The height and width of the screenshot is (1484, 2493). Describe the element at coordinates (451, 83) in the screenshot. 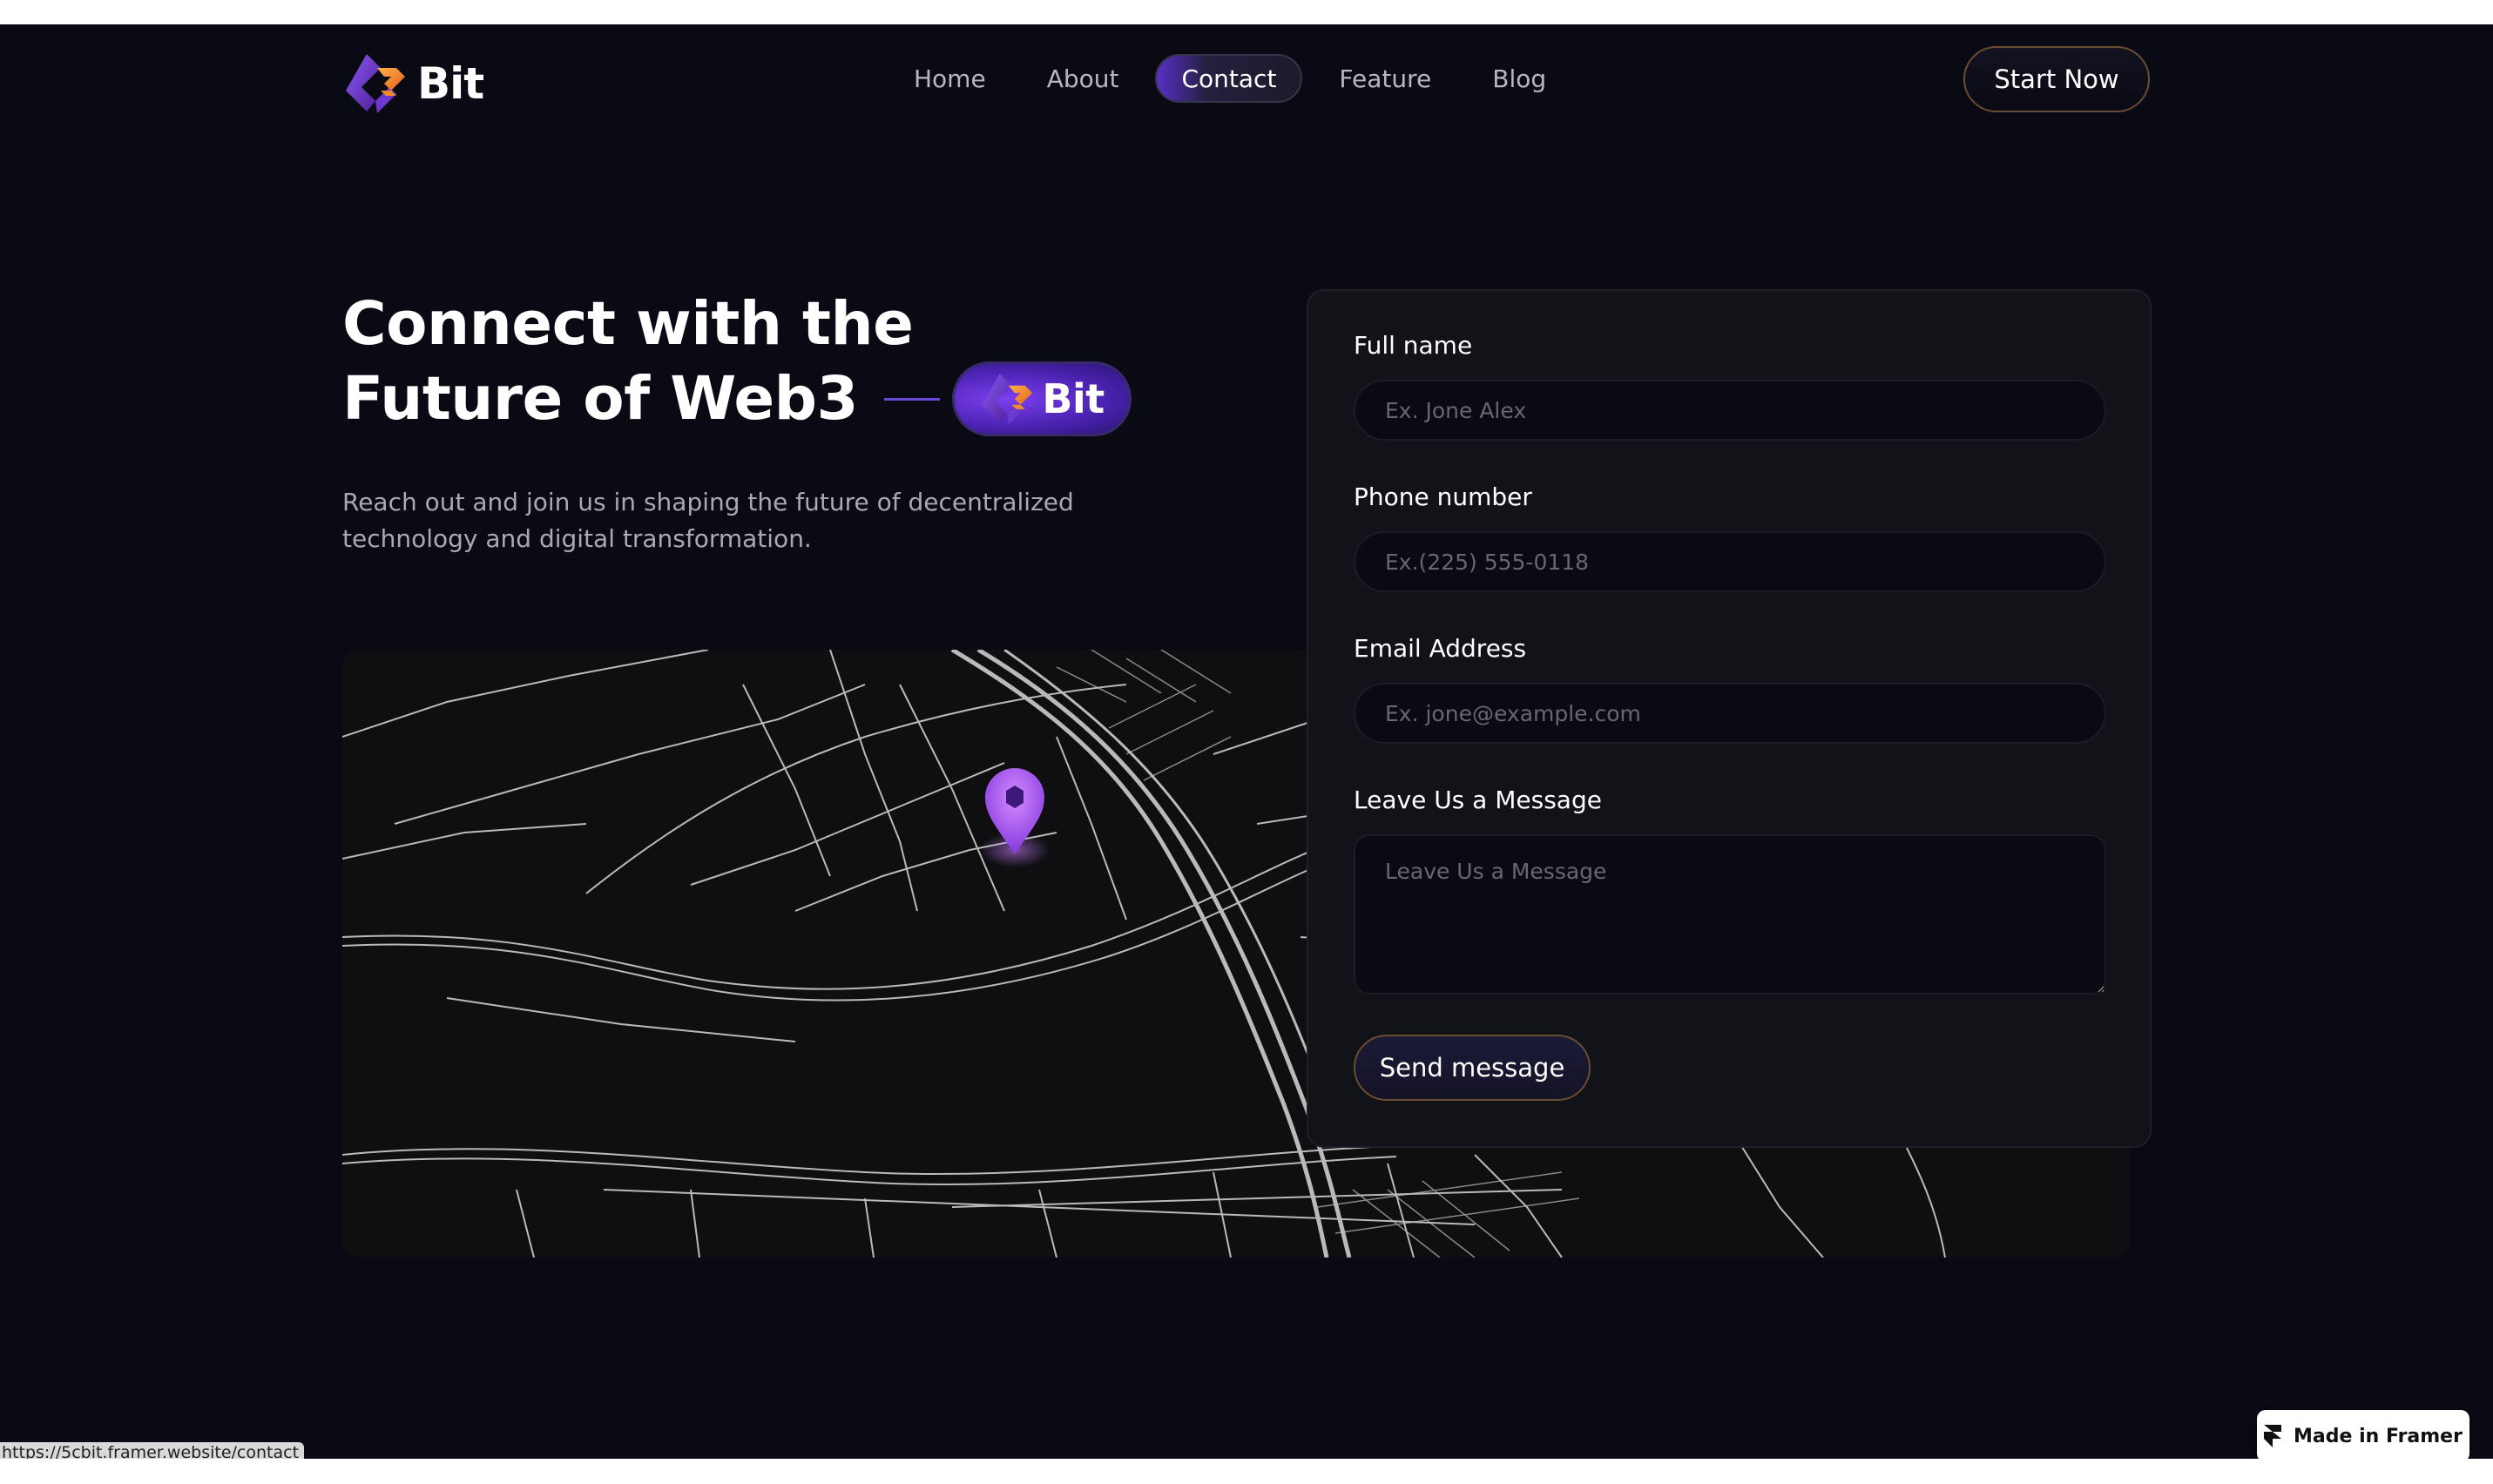

I see `brand-name: Bit` at that location.